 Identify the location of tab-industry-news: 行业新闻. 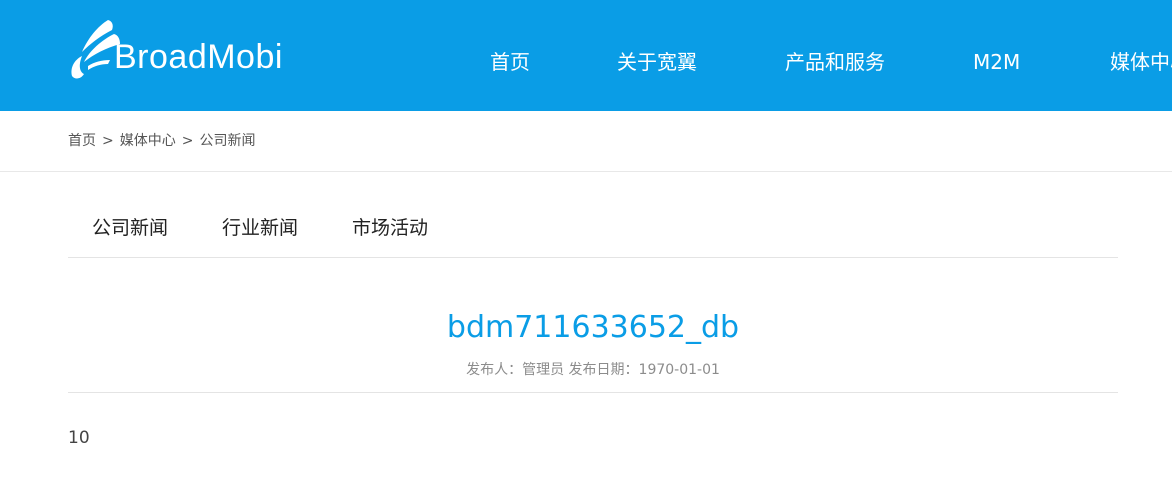
(260, 228).